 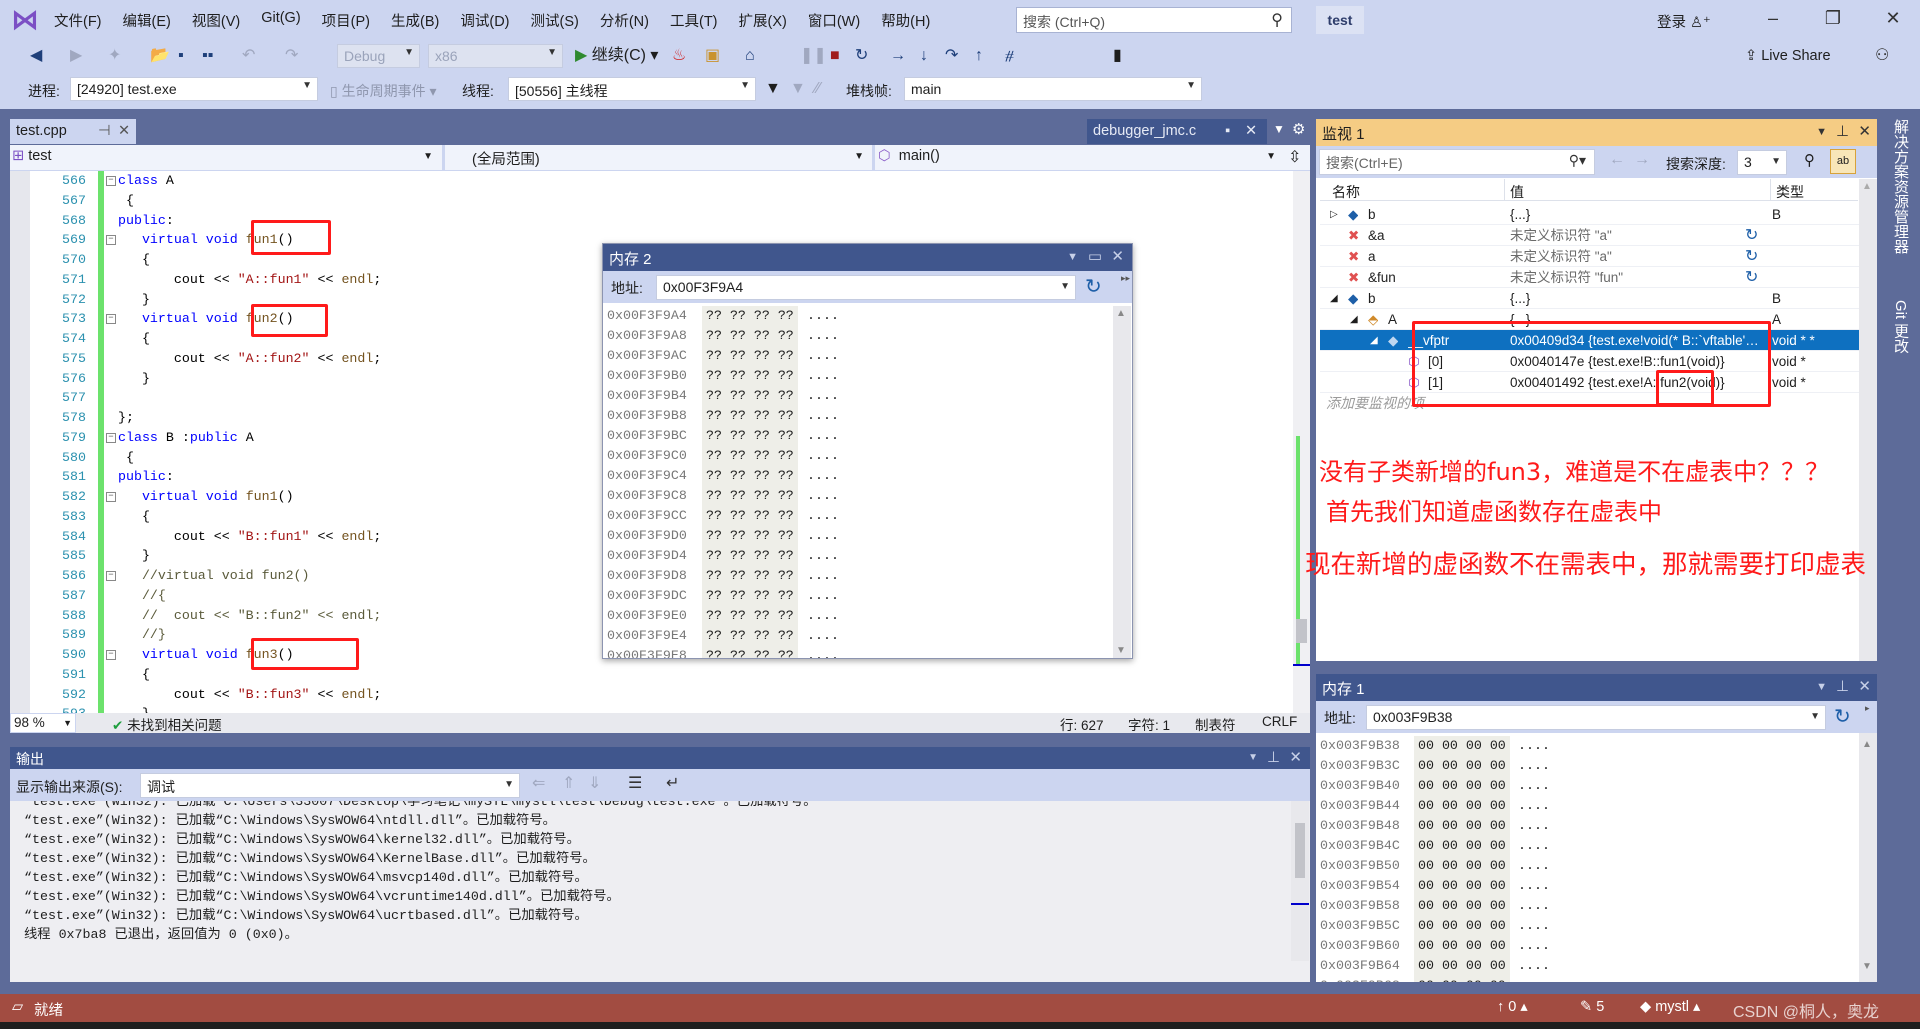 What do you see at coordinates (1435, 277) in the screenshot?
I see `watch-name: &fun` at bounding box center [1435, 277].